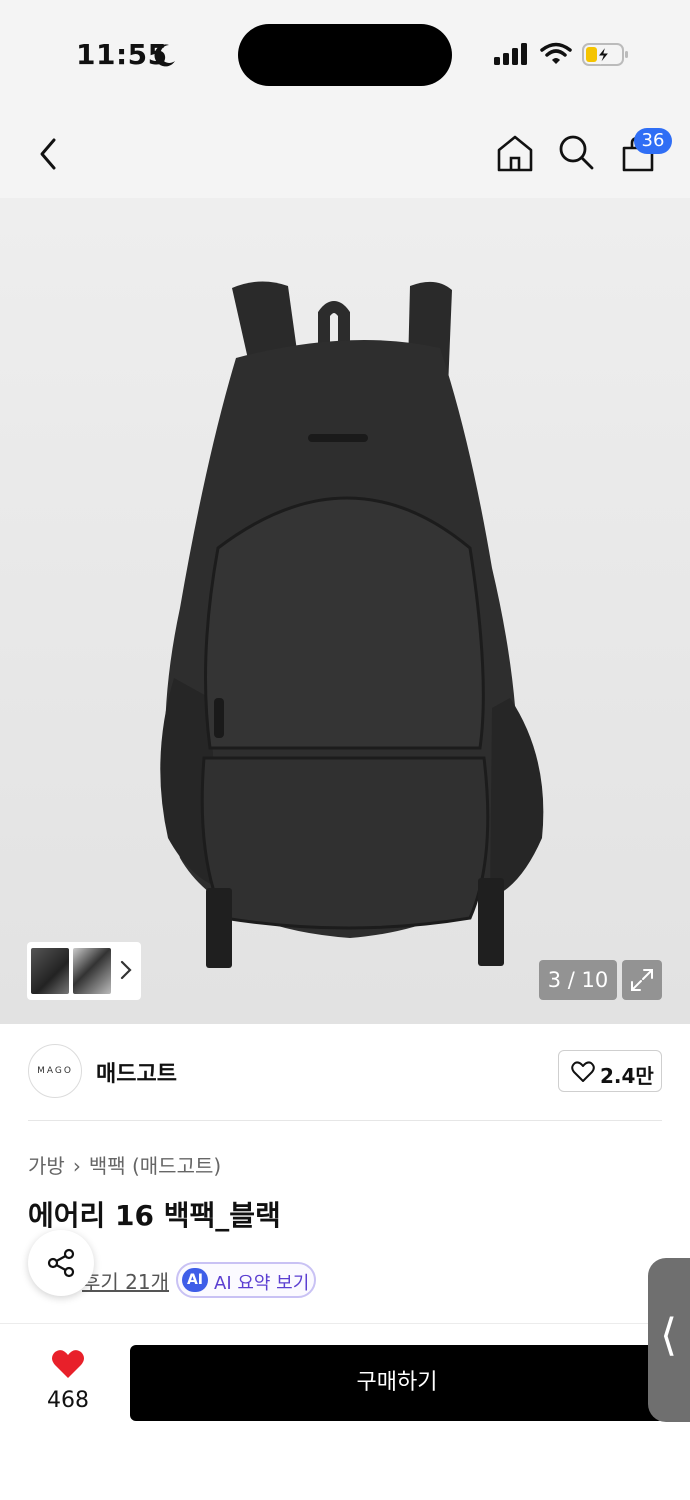 This screenshot has width=690, height=1500. What do you see at coordinates (669, 1335) in the screenshot?
I see `side-tab-glyph: ⟨` at bounding box center [669, 1335].